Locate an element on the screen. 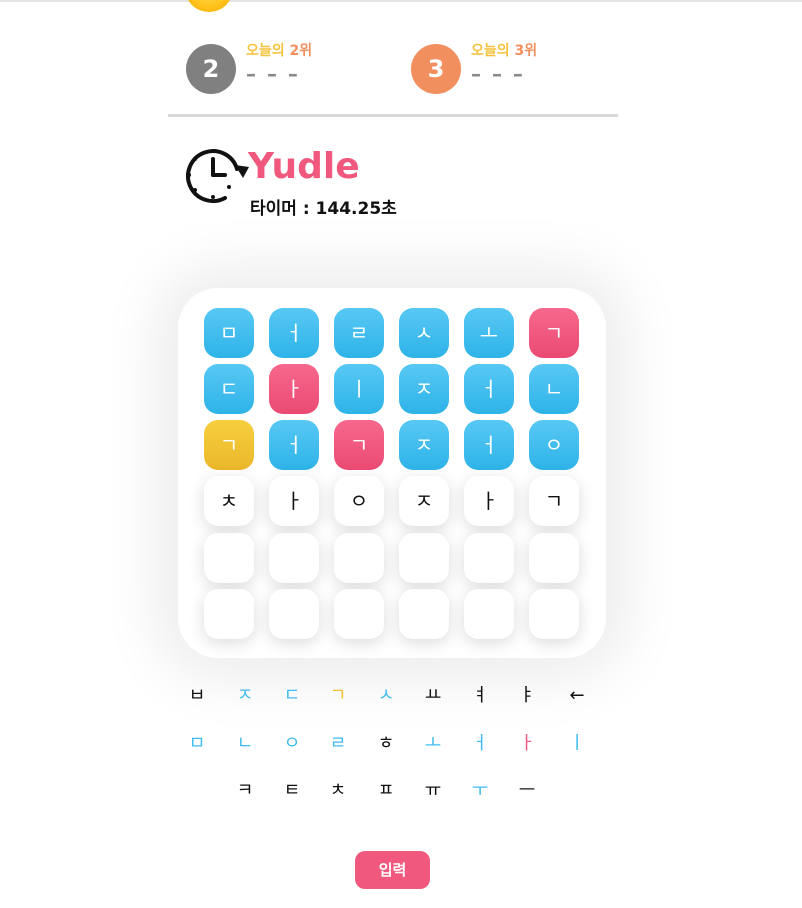 This screenshot has height=908, width=802. keyboard-key: ㅁ is located at coordinates (197, 744).